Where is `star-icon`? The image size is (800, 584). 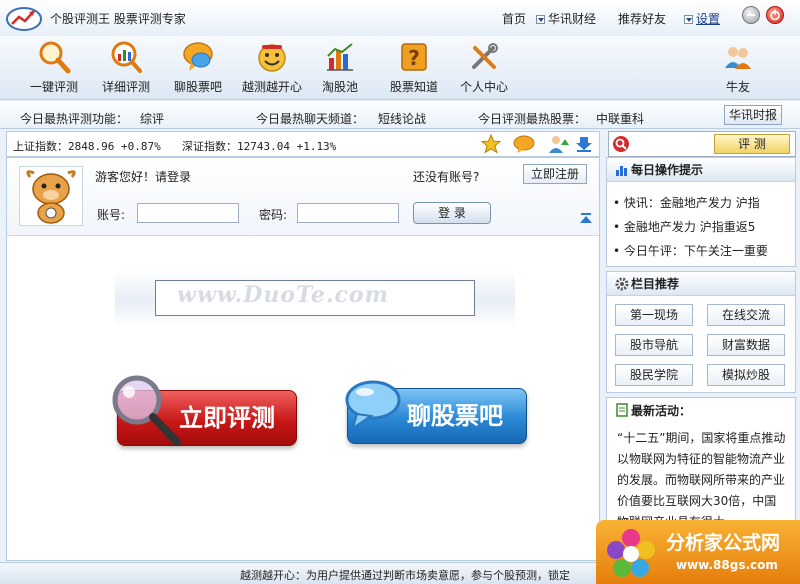
star-icon is located at coordinates (491, 144).